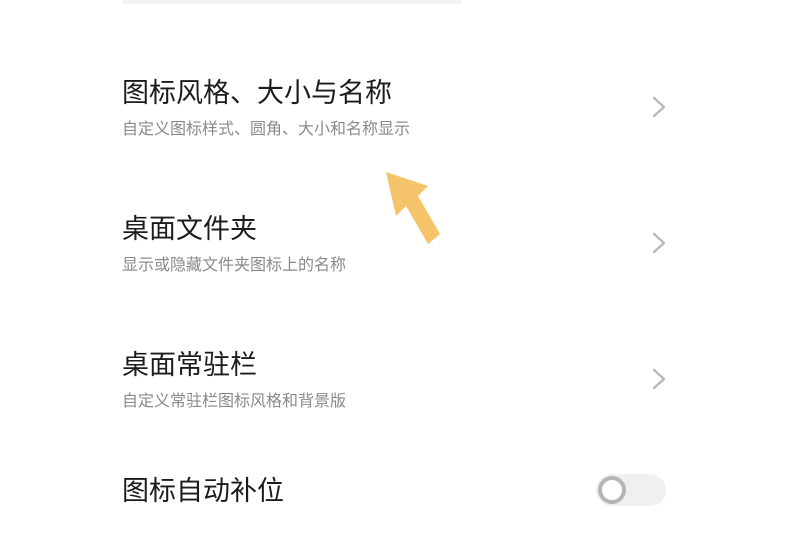 The width and height of the screenshot is (811, 541). What do you see at coordinates (266, 128) in the screenshot?
I see `settings-item-subtitle: 自定义图标样式、圆角、大小和名称显示` at bounding box center [266, 128].